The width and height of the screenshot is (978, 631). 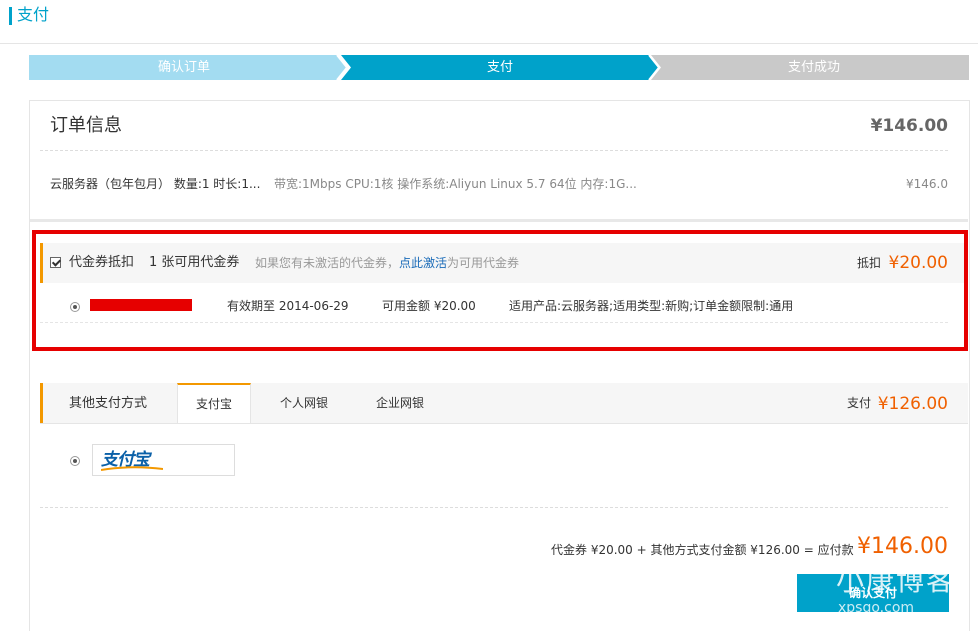 I want to click on pay-amount: ¥126.00, so click(x=912, y=404).